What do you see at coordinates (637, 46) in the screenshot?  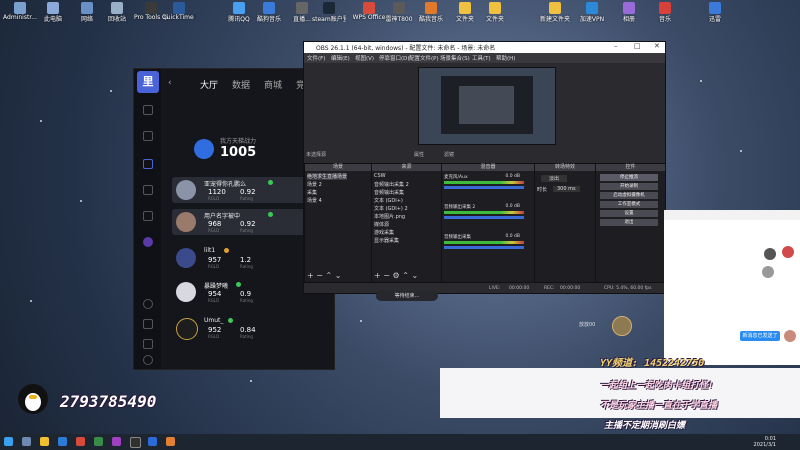 I see `maximize-icon: □` at bounding box center [637, 46].